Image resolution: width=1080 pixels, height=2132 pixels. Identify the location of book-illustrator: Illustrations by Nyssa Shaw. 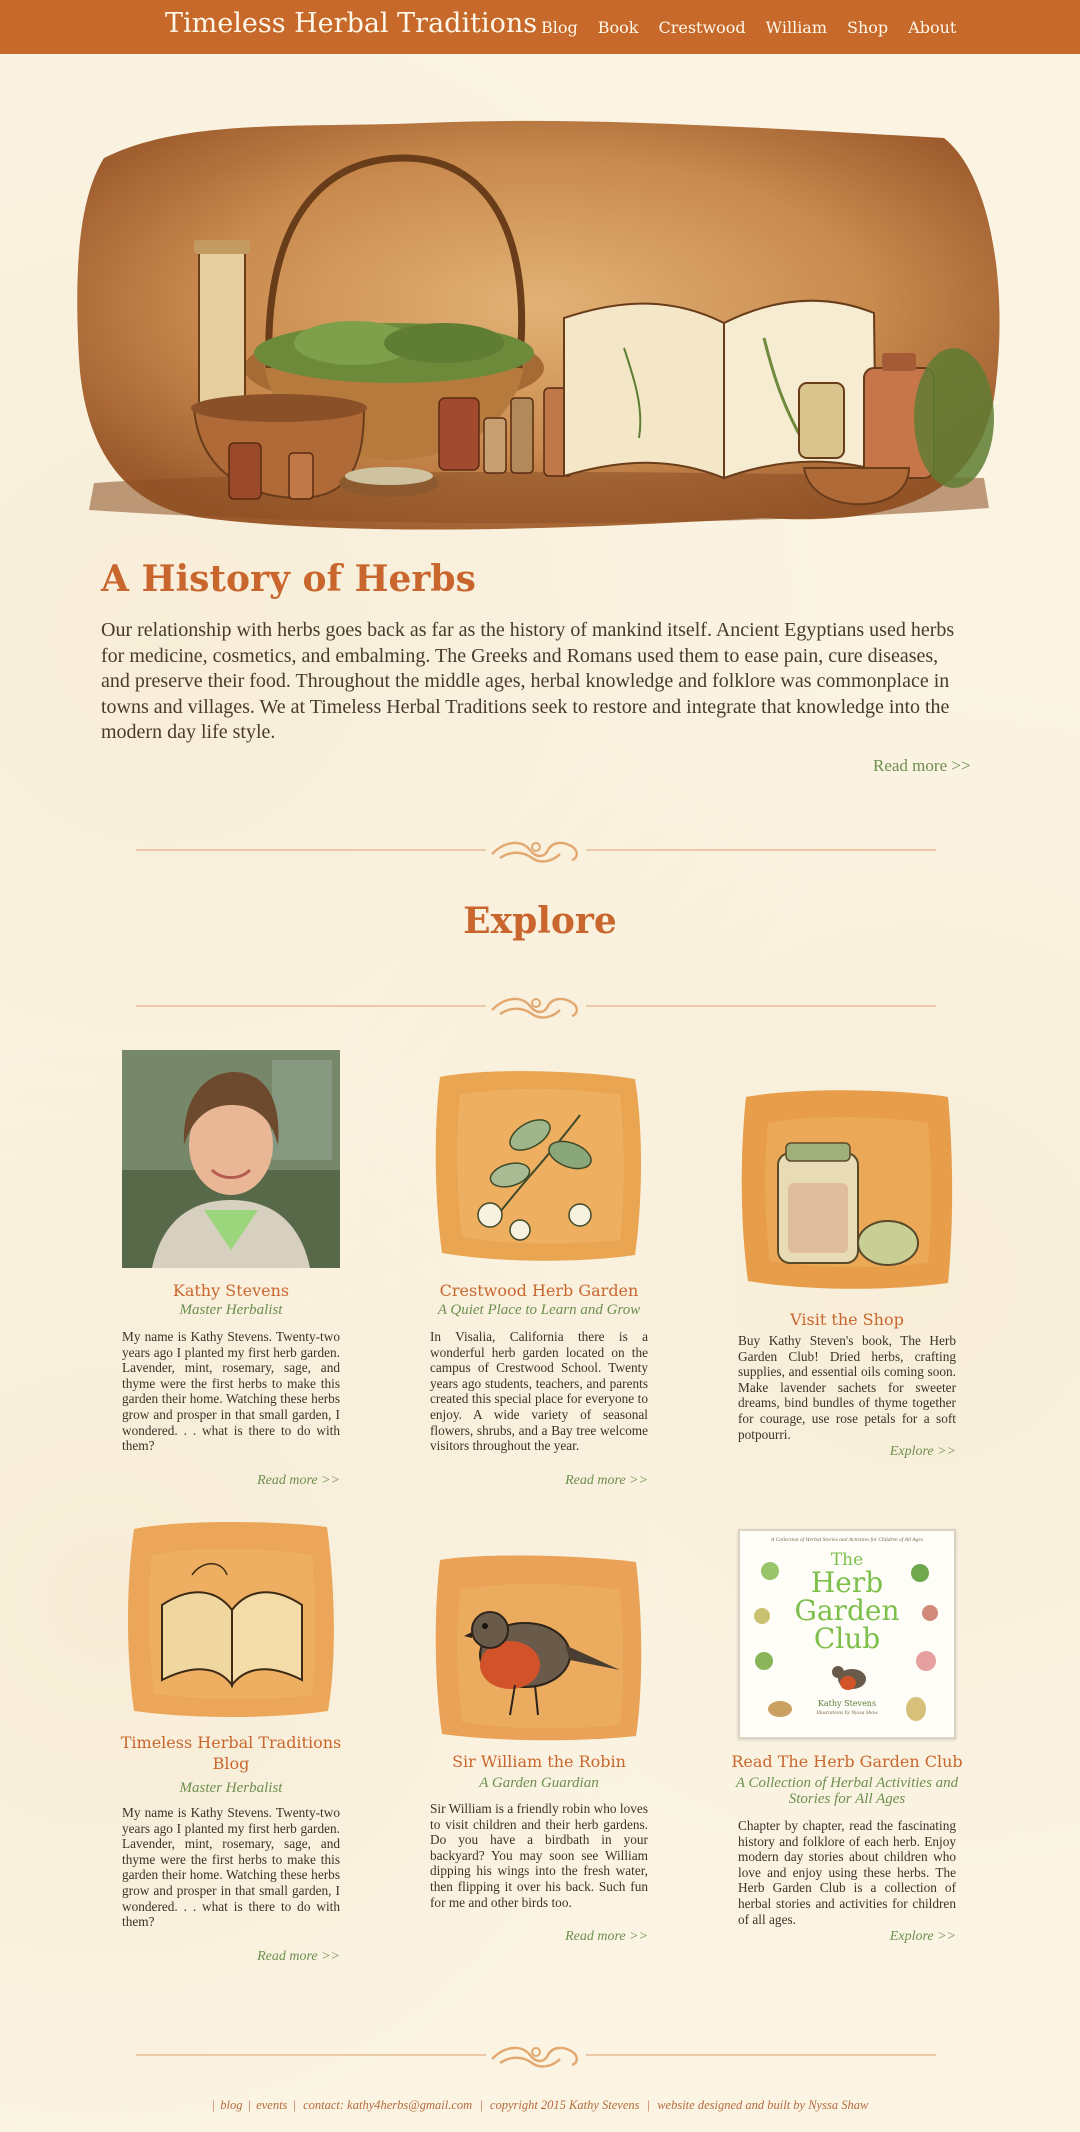
(847, 1713).